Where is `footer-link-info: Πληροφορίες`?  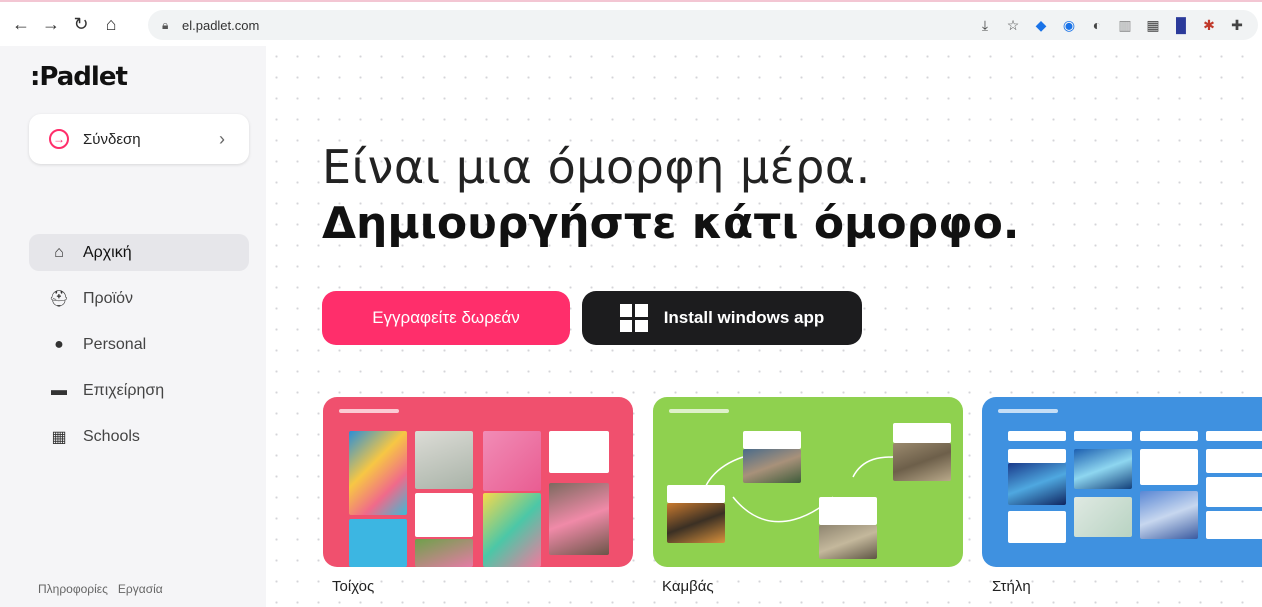
footer-link-info: Πληροφορίες is located at coordinates (73, 589).